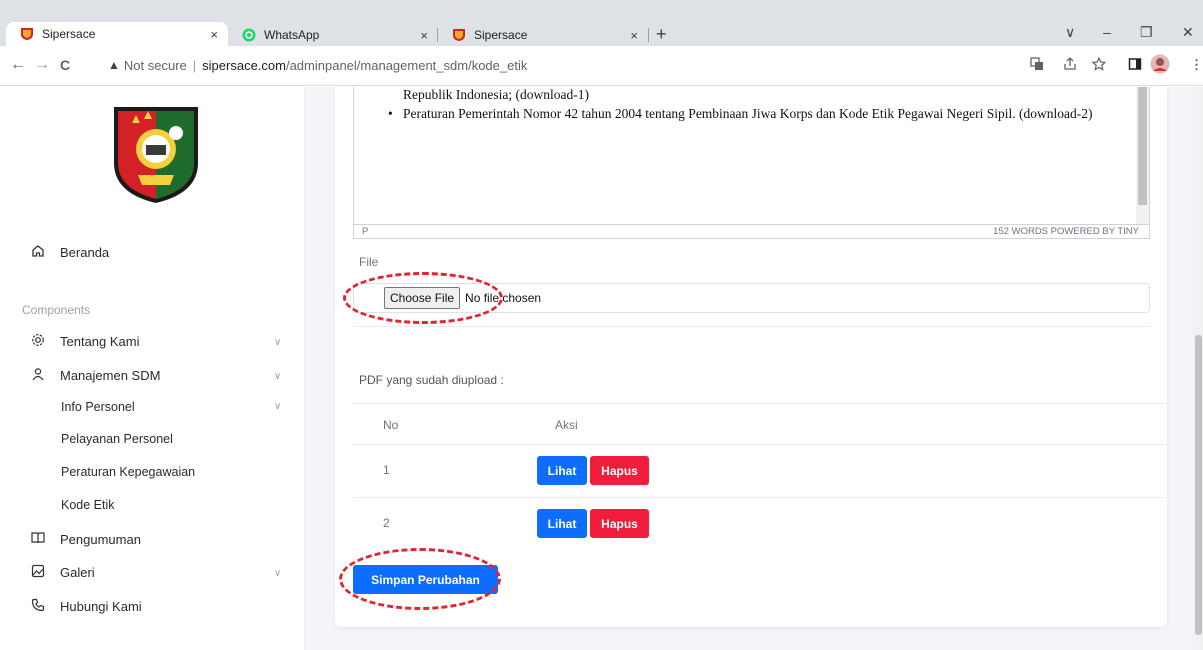  Describe the element at coordinates (661, 34) in the screenshot. I see `new-tab-icon: +` at that location.